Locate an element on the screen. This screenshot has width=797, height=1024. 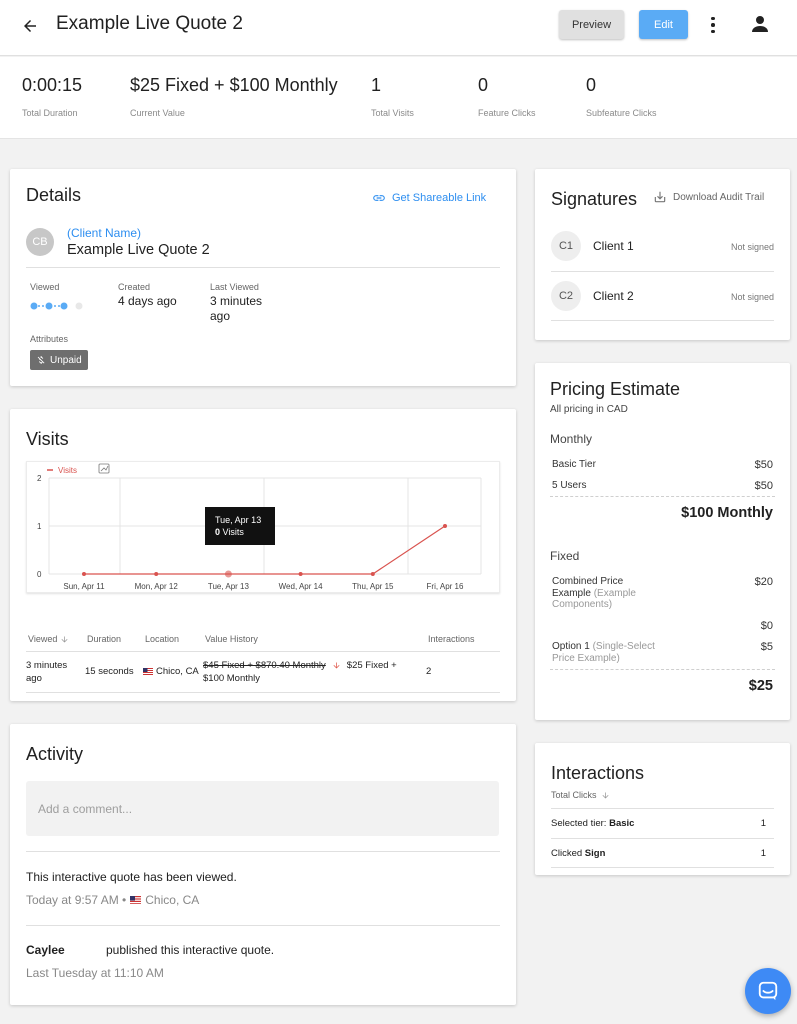
get-shareable-link: Get Shareable Link is located at coordinates (429, 198).